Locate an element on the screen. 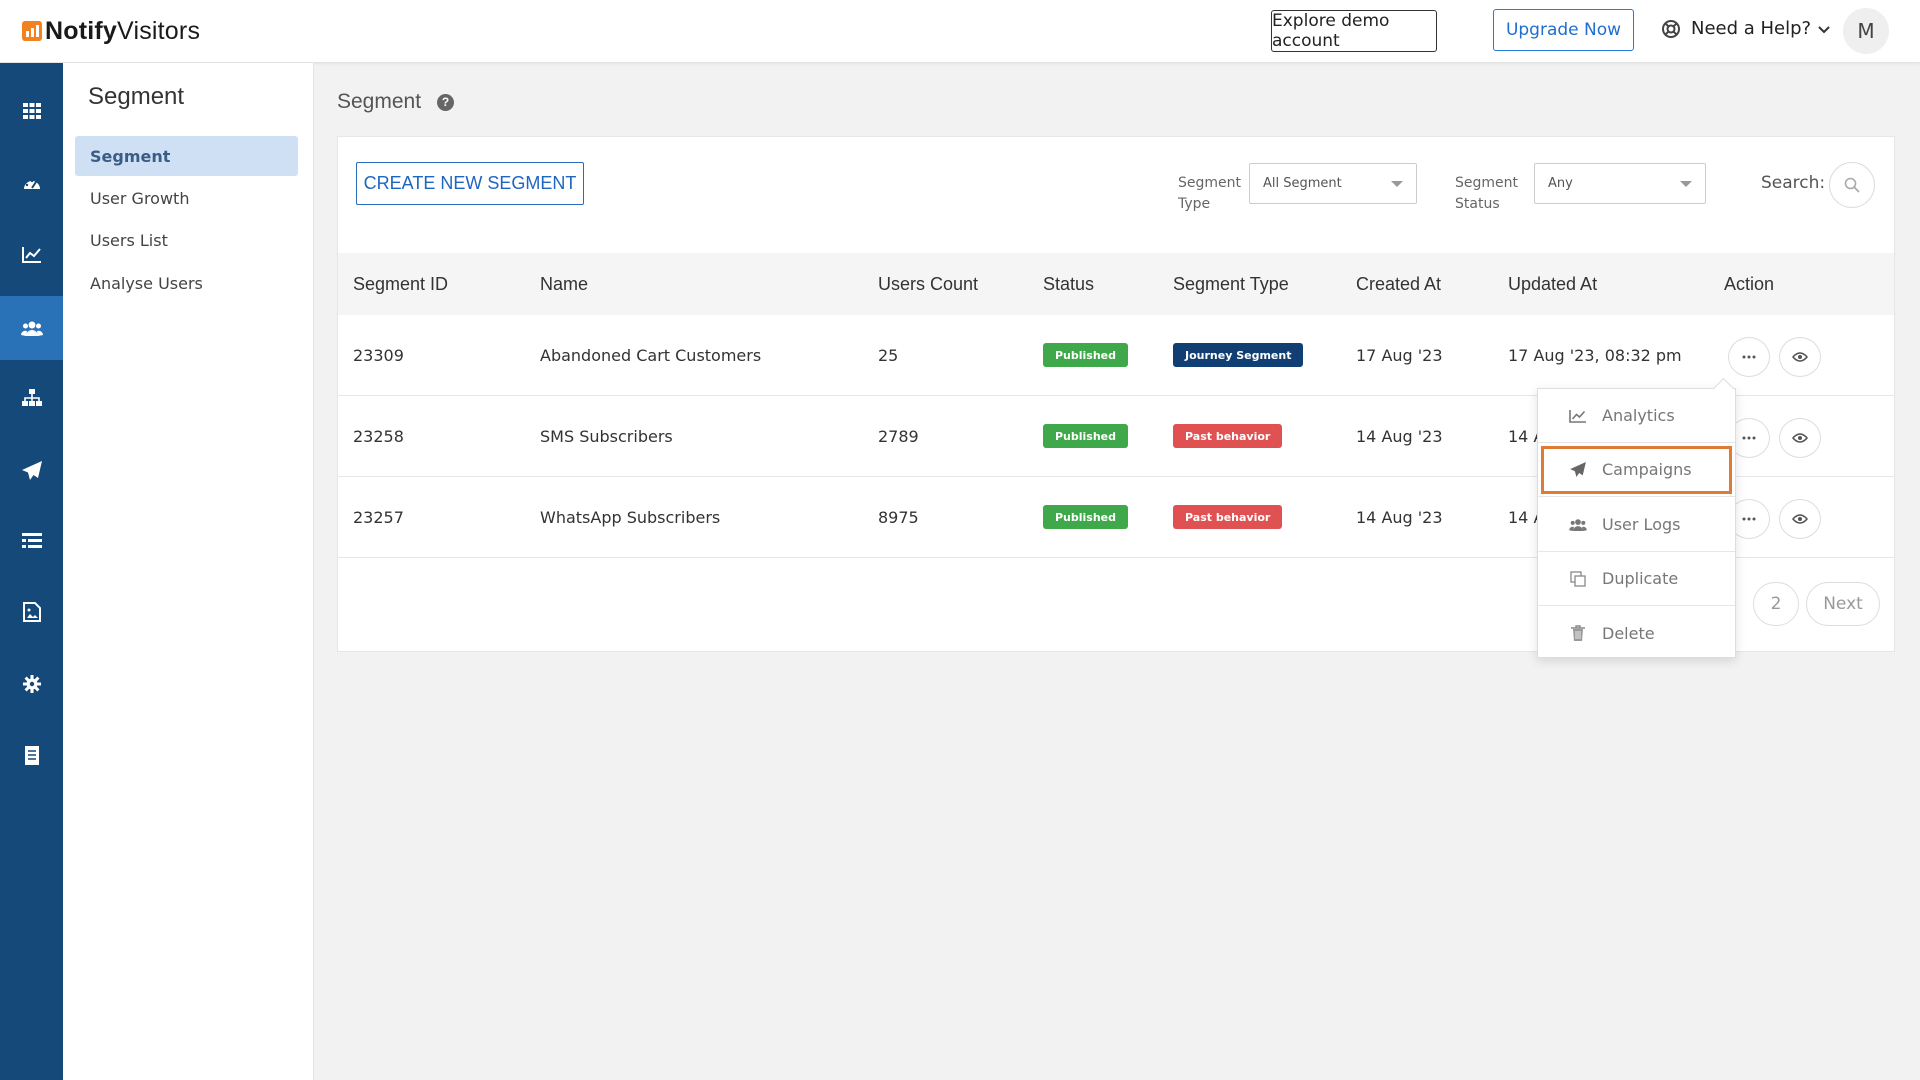 The height and width of the screenshot is (1080, 1920). search-icon is located at coordinates (1852, 185).